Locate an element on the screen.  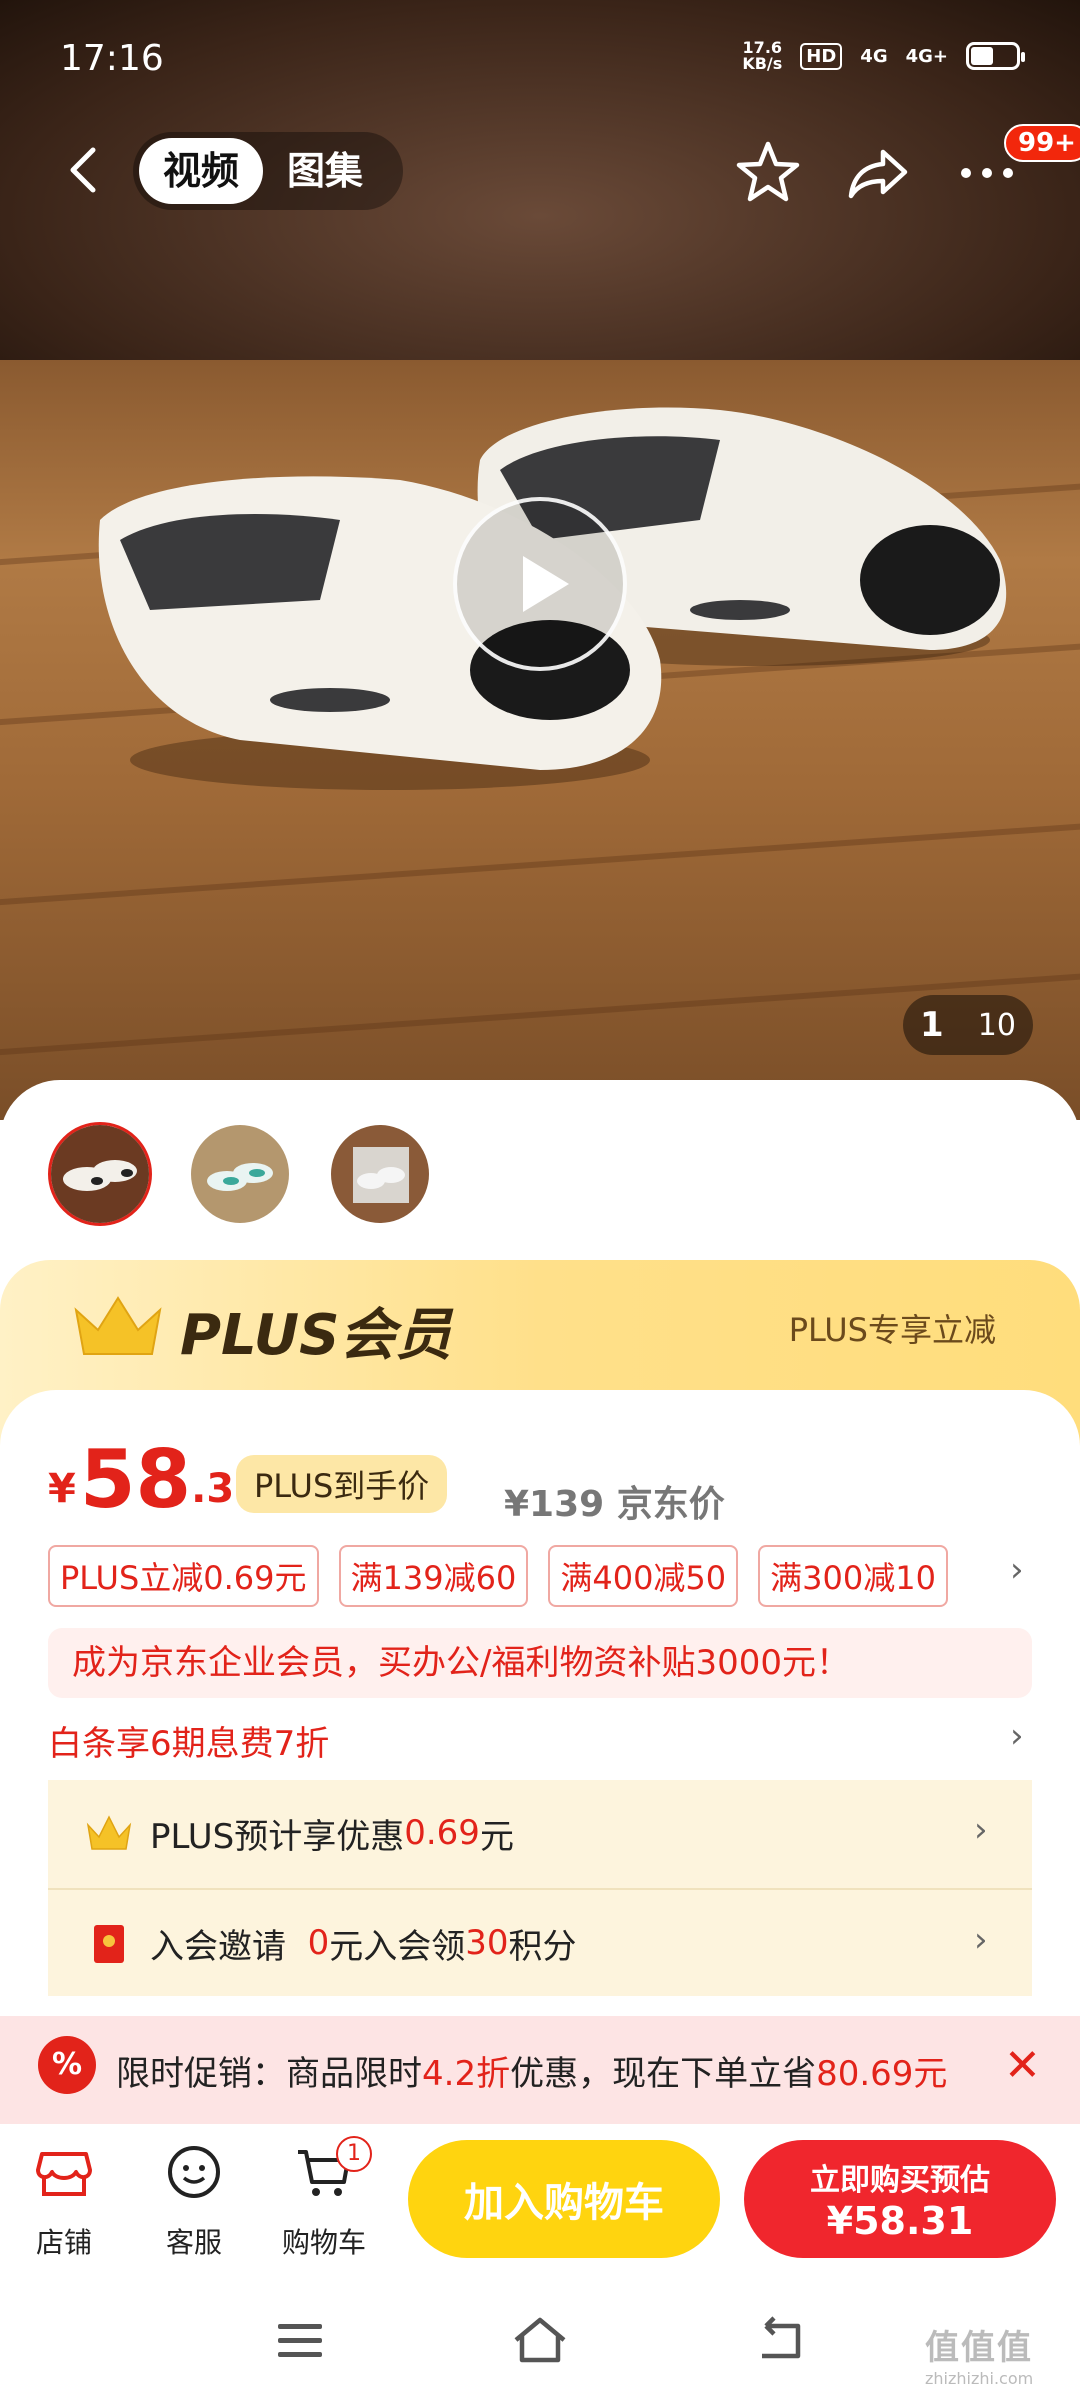
coupon-tag: 满139减60 is located at coordinates (433, 1576).